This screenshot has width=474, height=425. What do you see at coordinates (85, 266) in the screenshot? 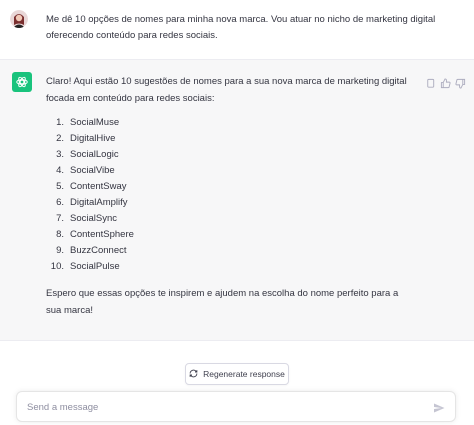
I see `list-item: 10. SocialPulse` at bounding box center [85, 266].